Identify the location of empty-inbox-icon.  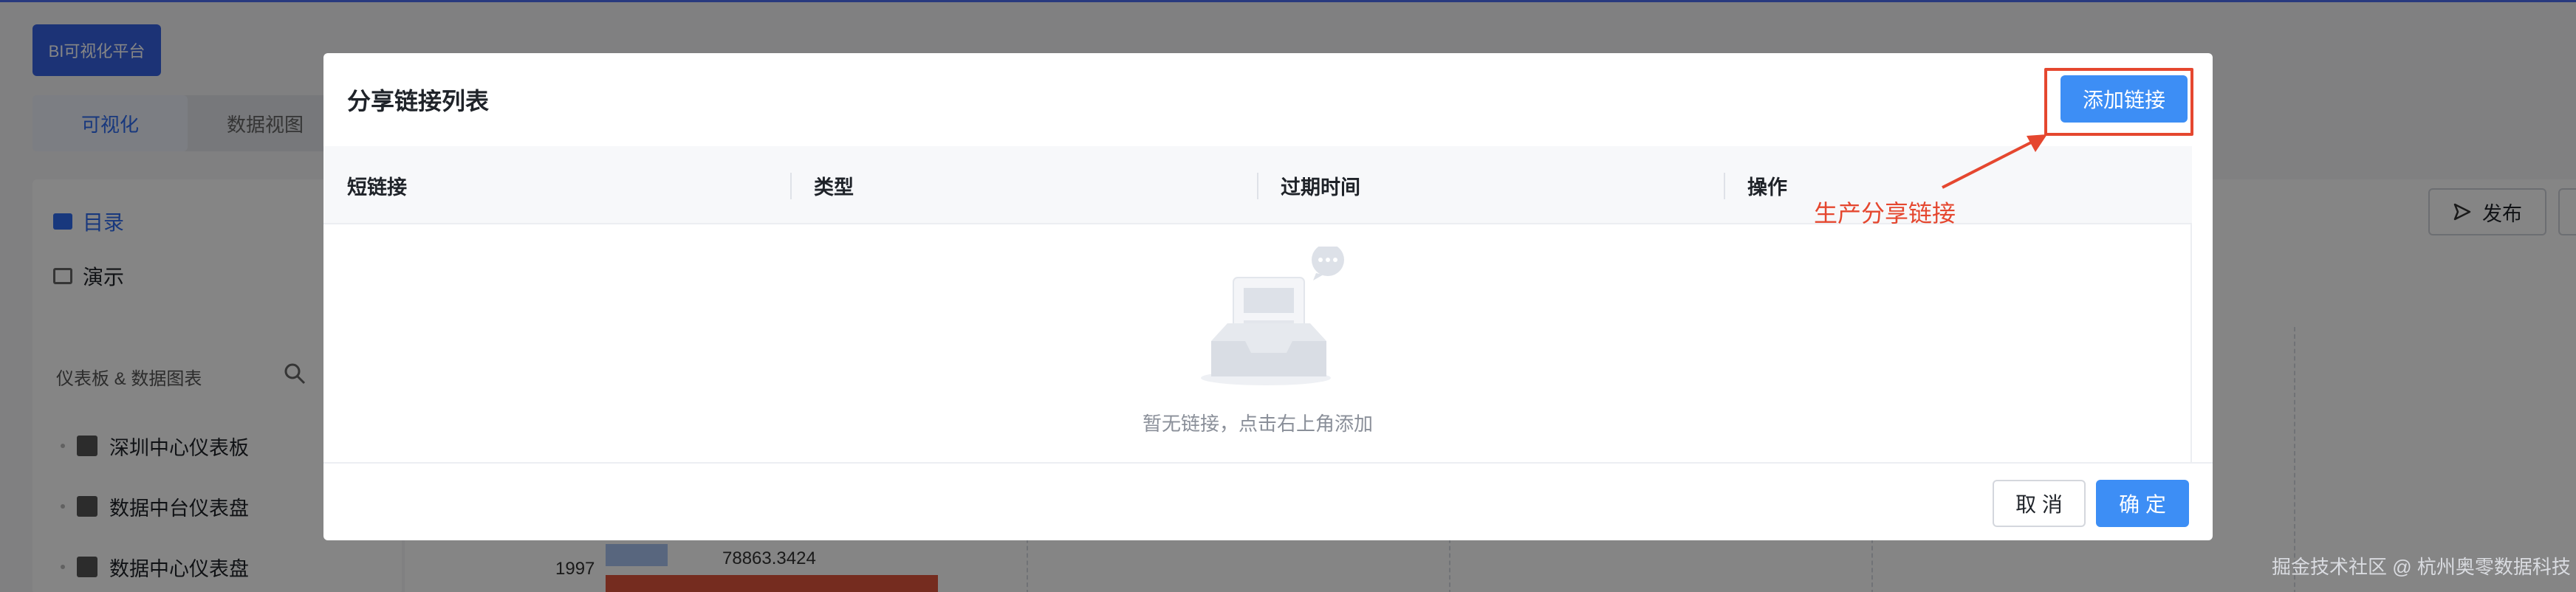
(1272, 316).